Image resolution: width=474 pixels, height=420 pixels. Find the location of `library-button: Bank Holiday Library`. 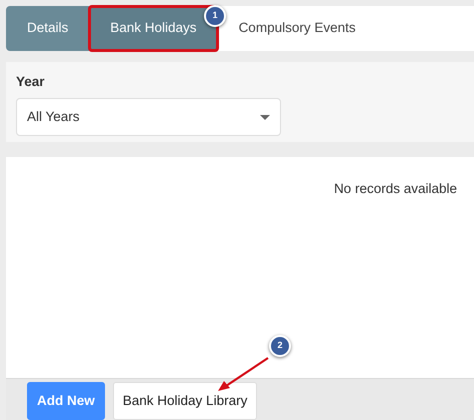

library-button: Bank Holiday Library is located at coordinates (185, 401).